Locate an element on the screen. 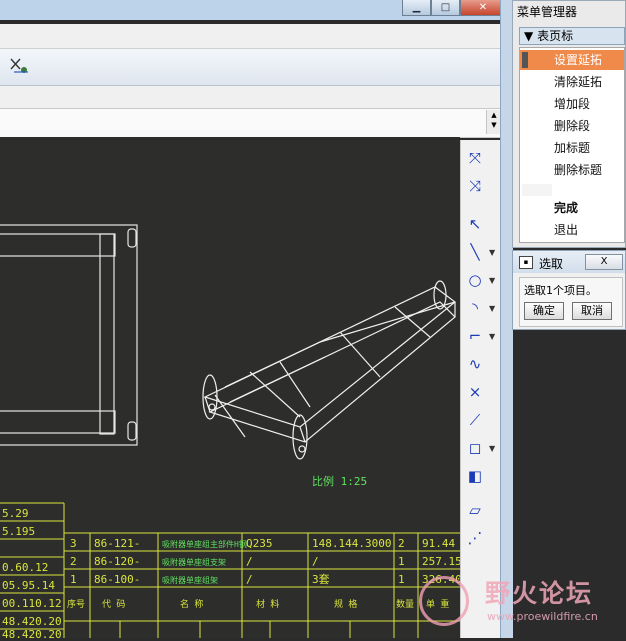  arc-tool: ◝ ▼ is located at coordinates (482, 308).